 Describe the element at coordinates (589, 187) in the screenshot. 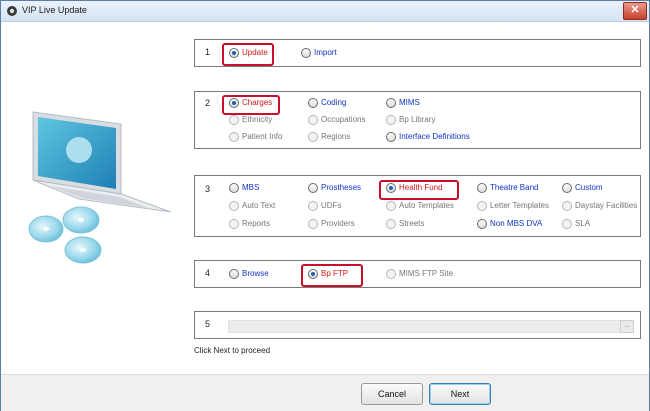

I see `radio-label: Custom` at that location.